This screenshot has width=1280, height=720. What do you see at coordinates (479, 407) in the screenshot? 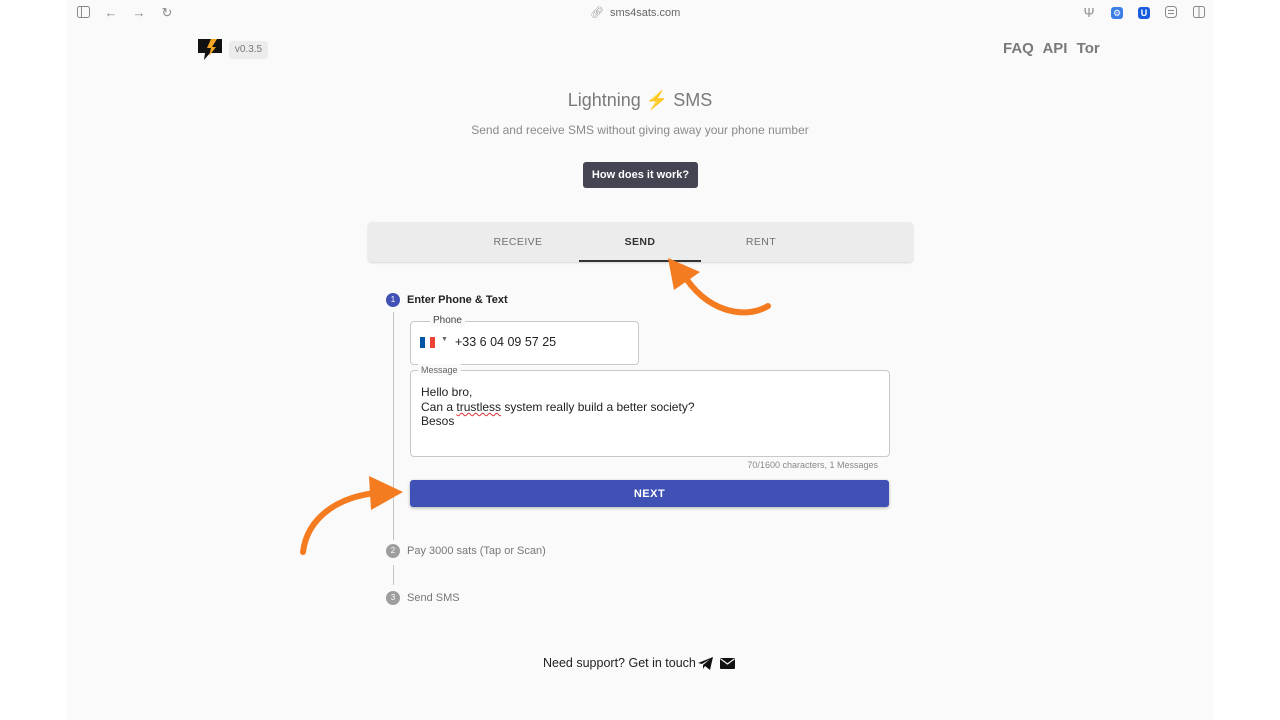
I see `spellcheck-word: trustless` at bounding box center [479, 407].